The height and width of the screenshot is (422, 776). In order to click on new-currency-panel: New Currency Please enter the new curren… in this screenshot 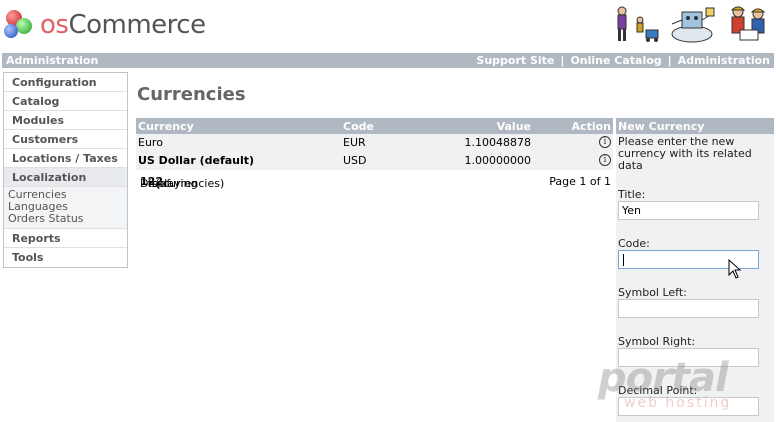, I will do `click(695, 270)`.